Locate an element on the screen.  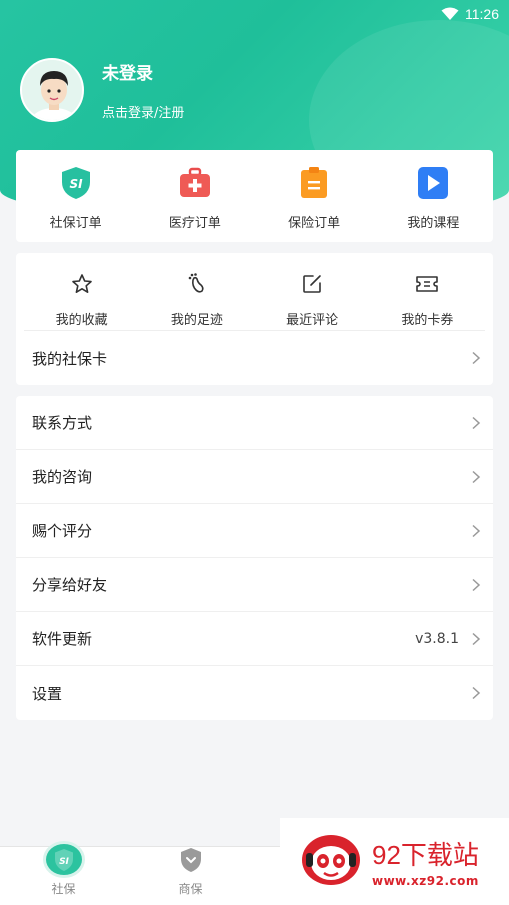
my-courses-label: 我的课程 is located at coordinates (433, 223).